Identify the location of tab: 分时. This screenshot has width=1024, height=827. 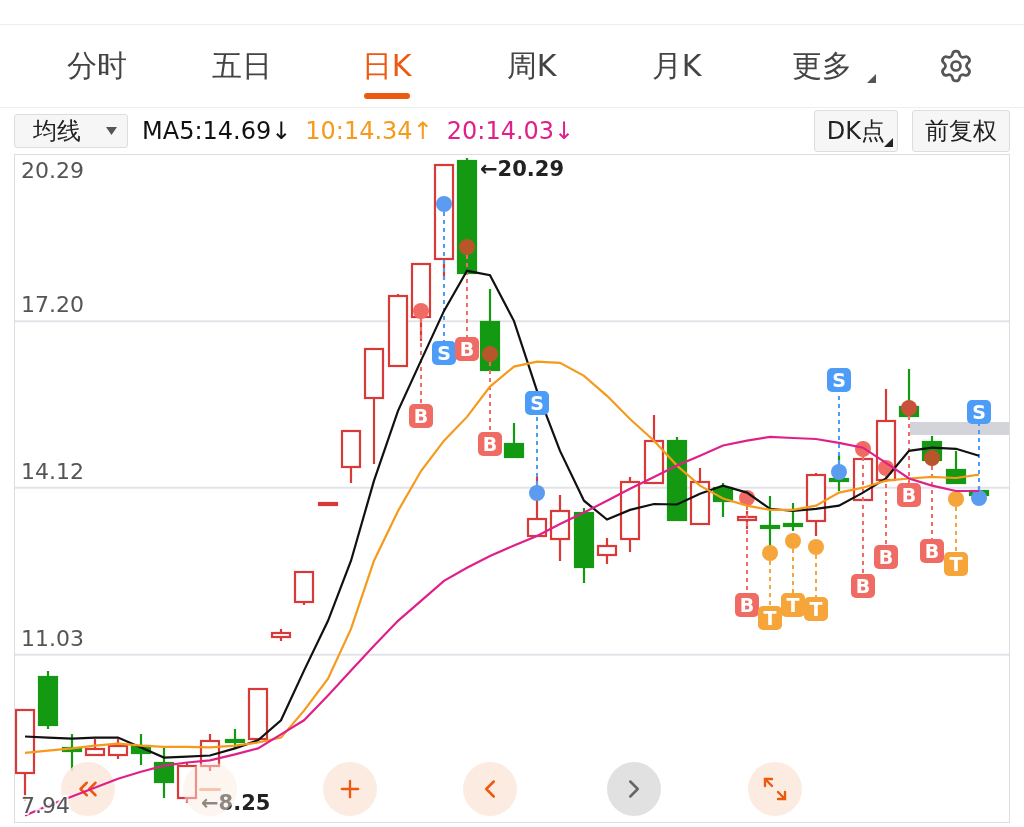
(96, 66).